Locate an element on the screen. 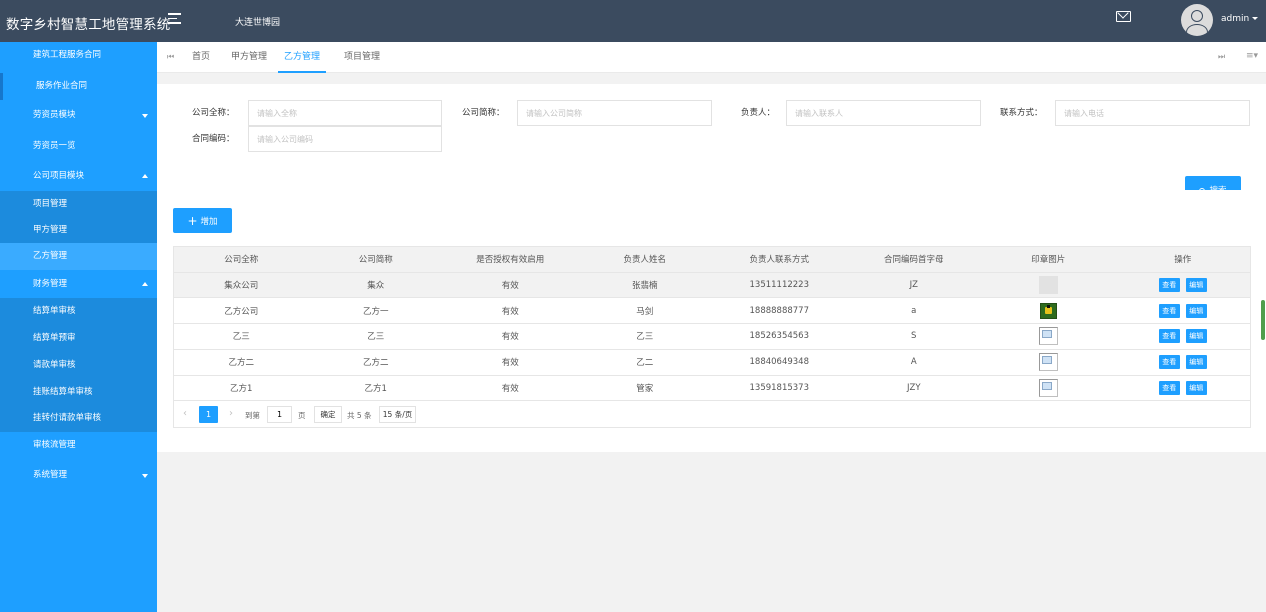 Image resolution: width=1266 pixels, height=612 pixels. cell-code: JZ is located at coordinates (913, 285).